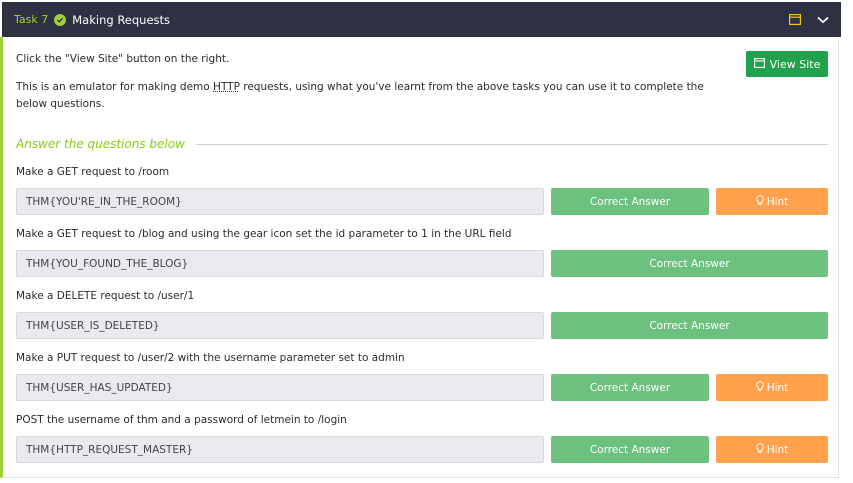 This screenshot has height=483, width=853. I want to click on answer-field: THM{HTTP_REQUEST_MASTER}, so click(280, 449).